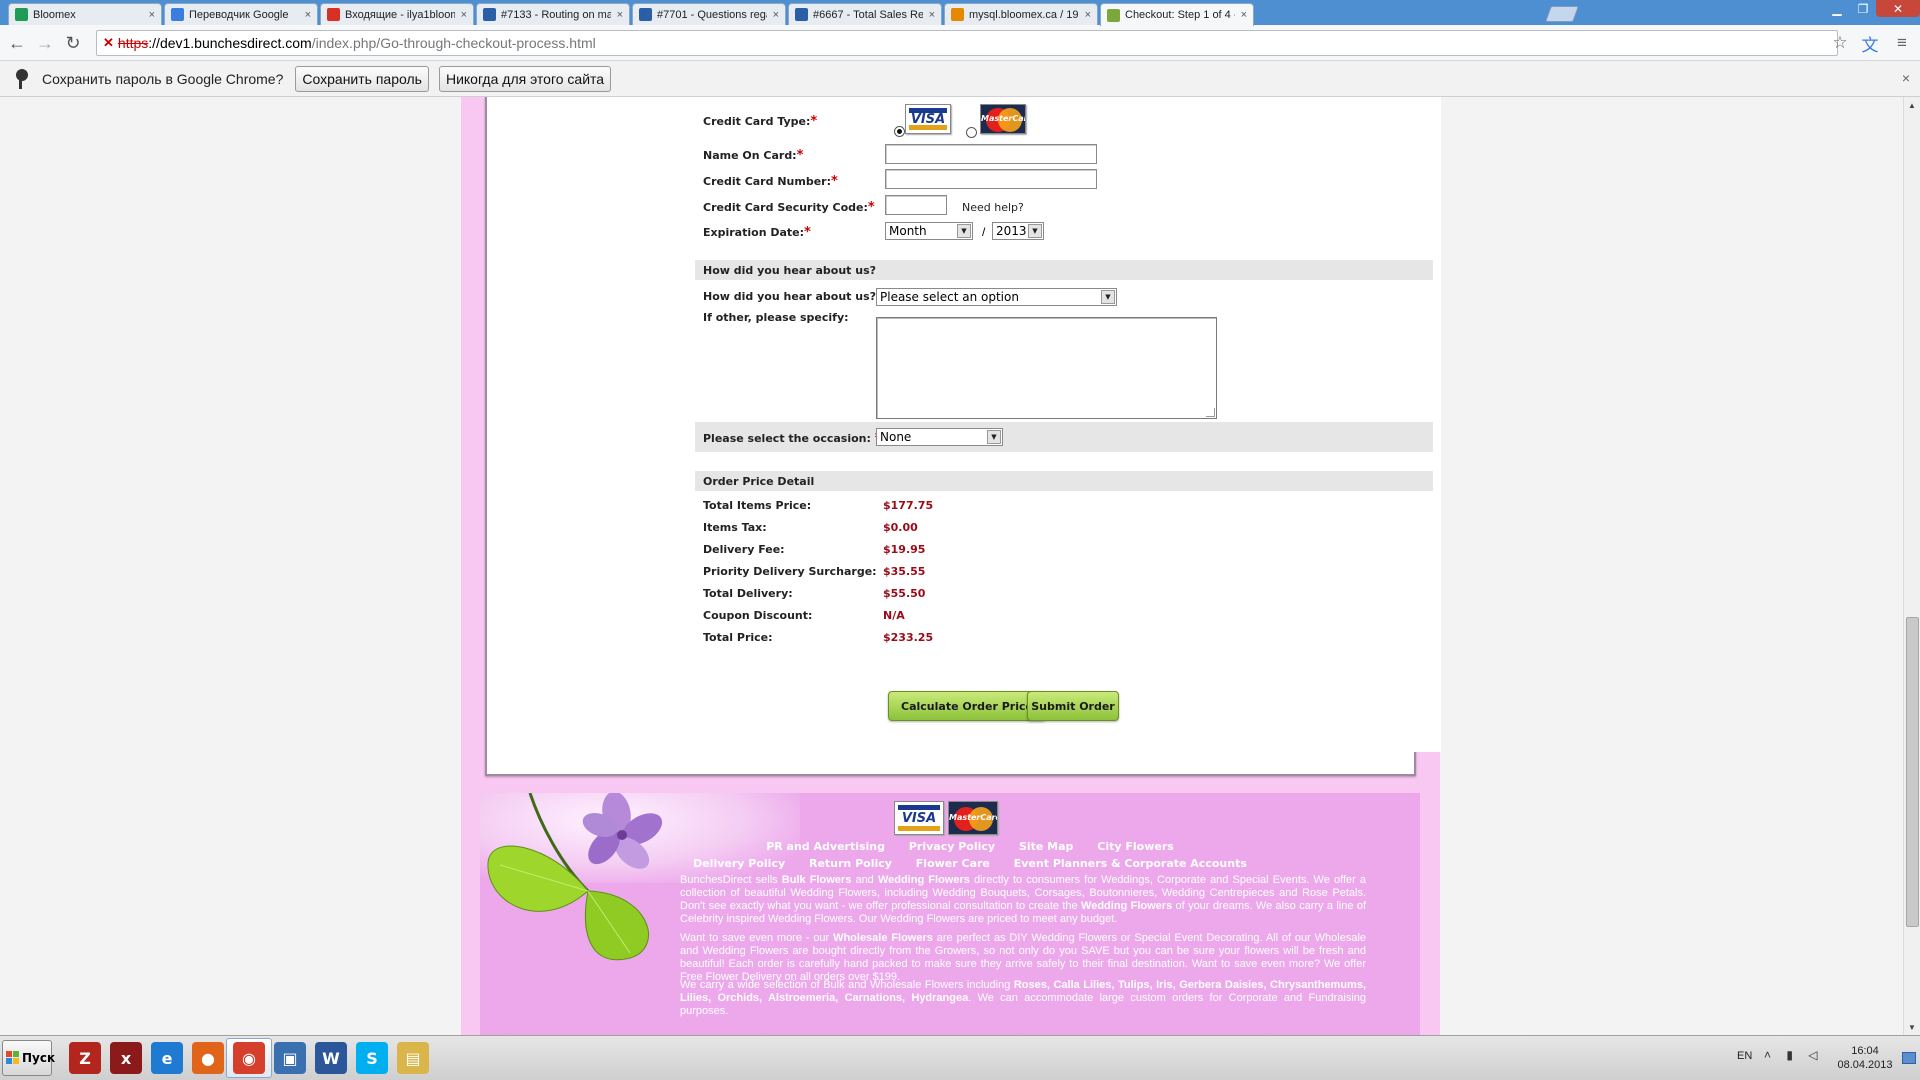  What do you see at coordinates (1177, 14) in the screenshot?
I see `browser-tab: Checkout: Step 1 of 4 - Secu ×` at bounding box center [1177, 14].